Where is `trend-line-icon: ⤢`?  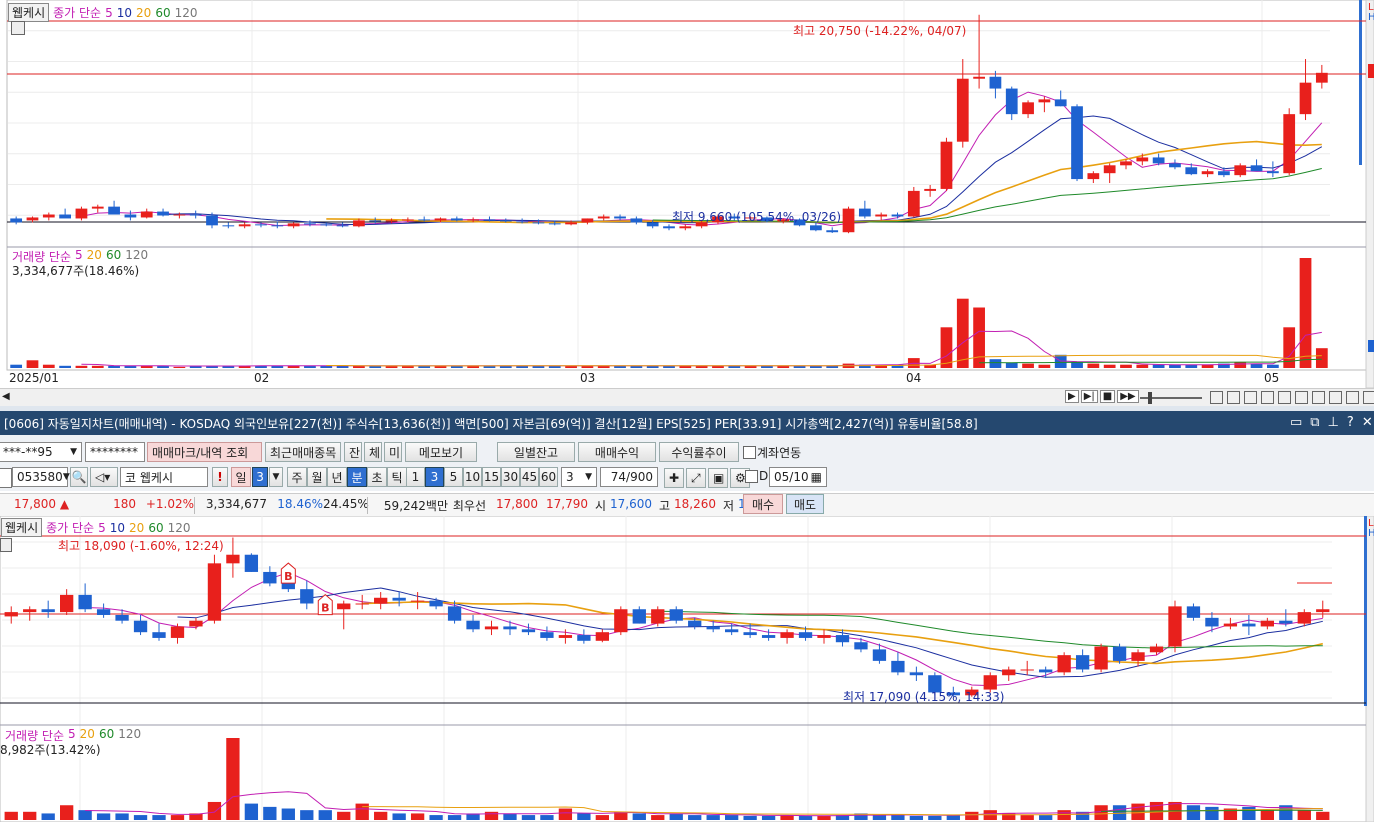 trend-line-icon: ⤢ is located at coordinates (696, 478).